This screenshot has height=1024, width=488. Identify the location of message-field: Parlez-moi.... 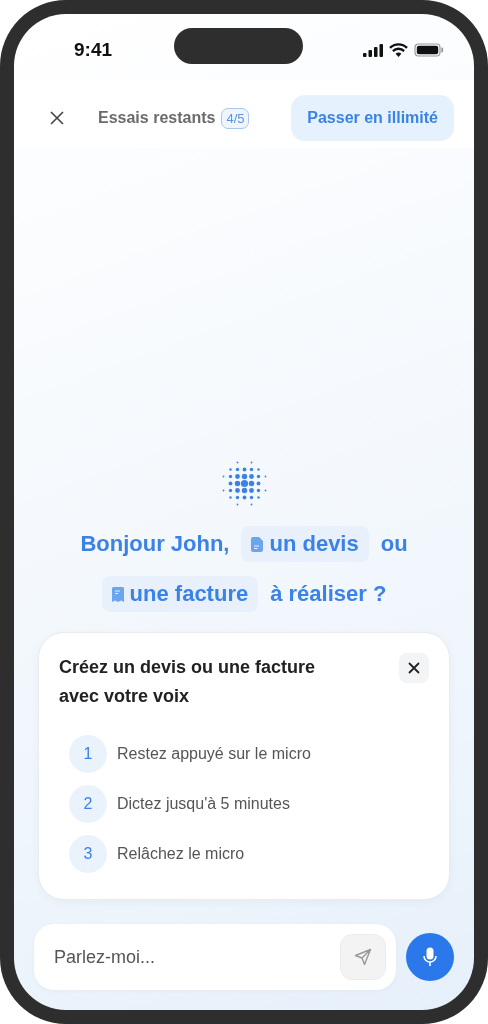
(215, 957).